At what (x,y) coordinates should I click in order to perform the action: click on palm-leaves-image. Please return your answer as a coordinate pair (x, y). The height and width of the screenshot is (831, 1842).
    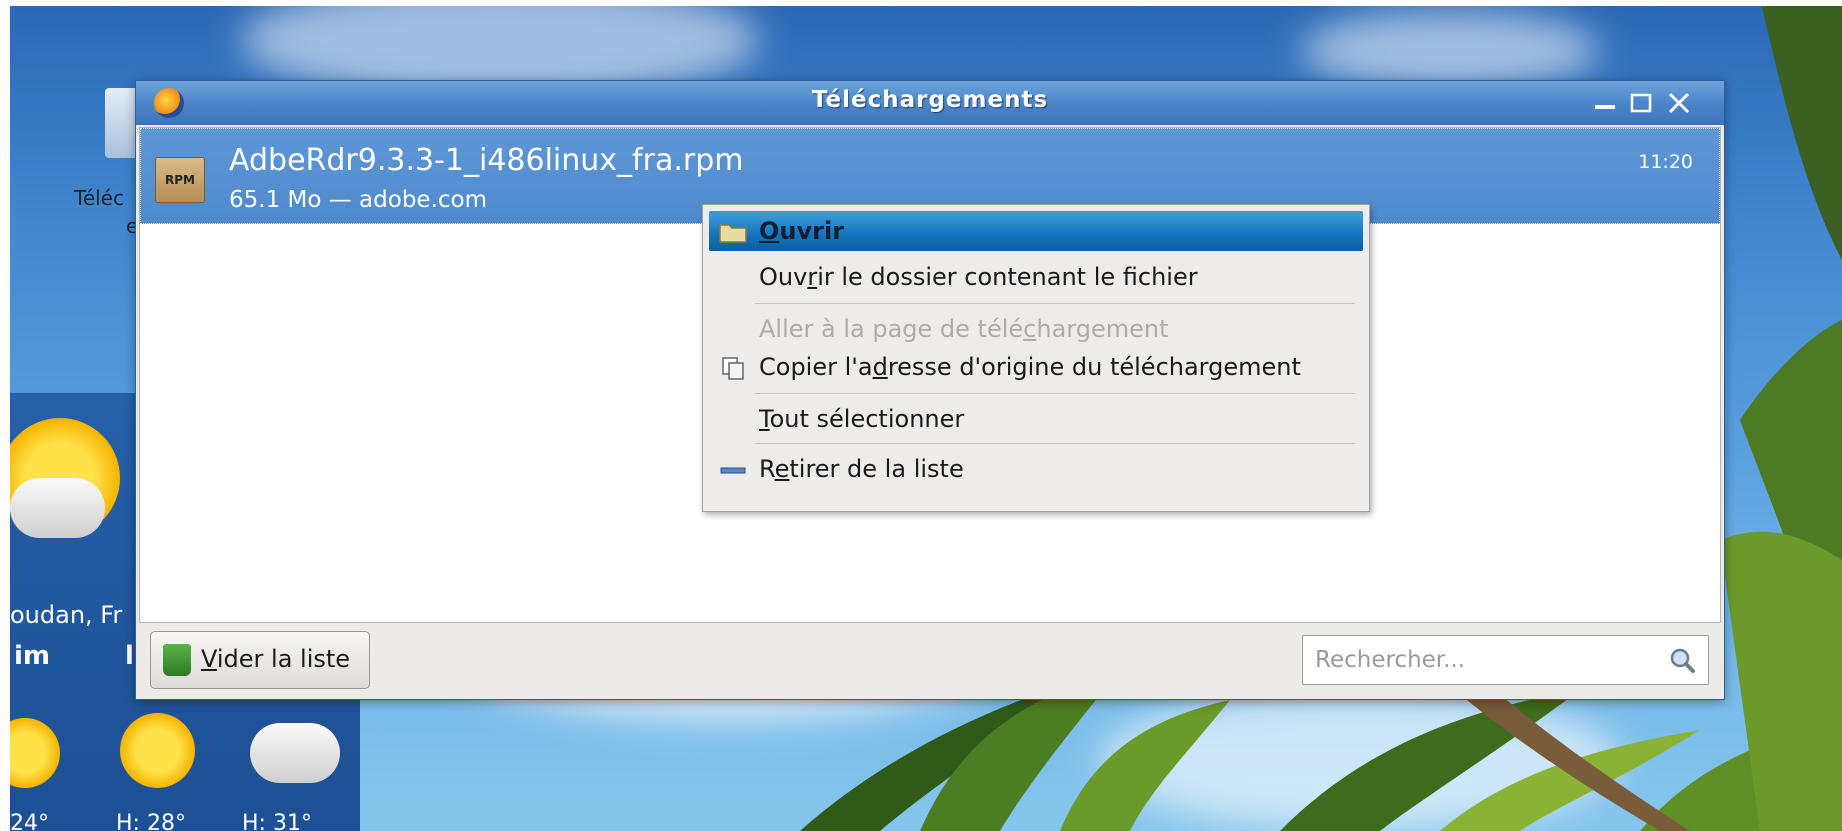
    Looking at the image, I should click on (1781, 415).